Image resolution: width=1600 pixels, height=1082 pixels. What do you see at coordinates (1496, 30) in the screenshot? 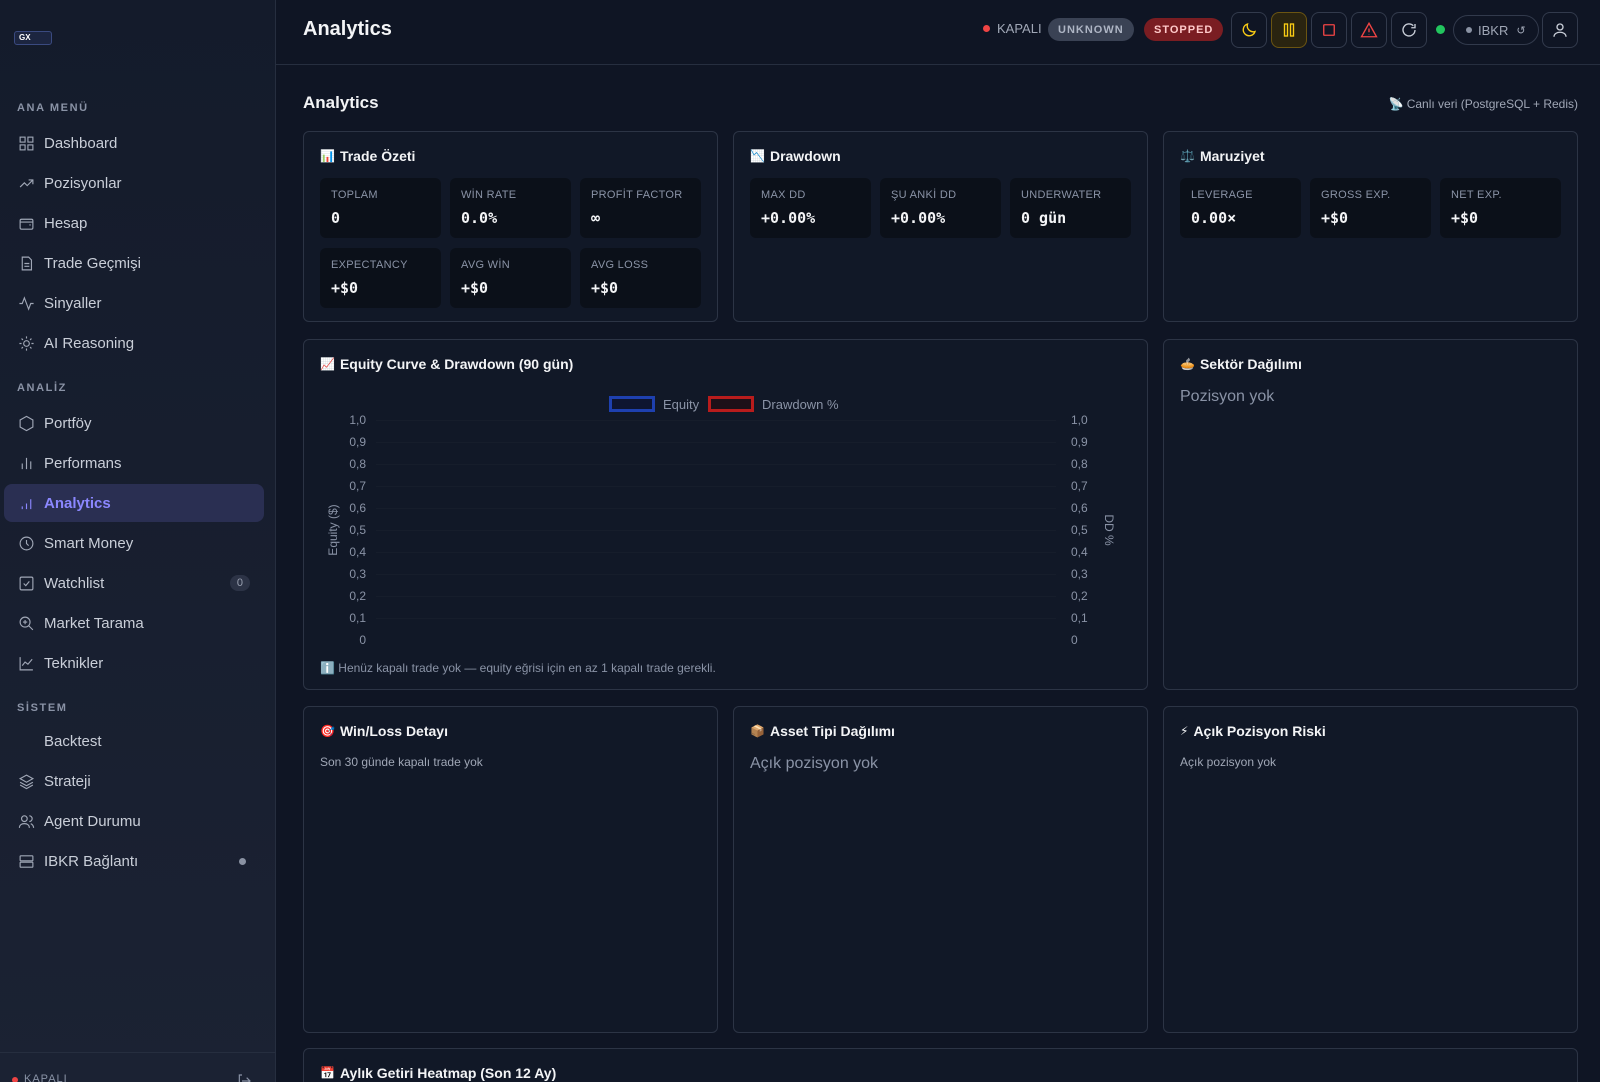
I see `broker-status-pill: IBKR ↺` at bounding box center [1496, 30].